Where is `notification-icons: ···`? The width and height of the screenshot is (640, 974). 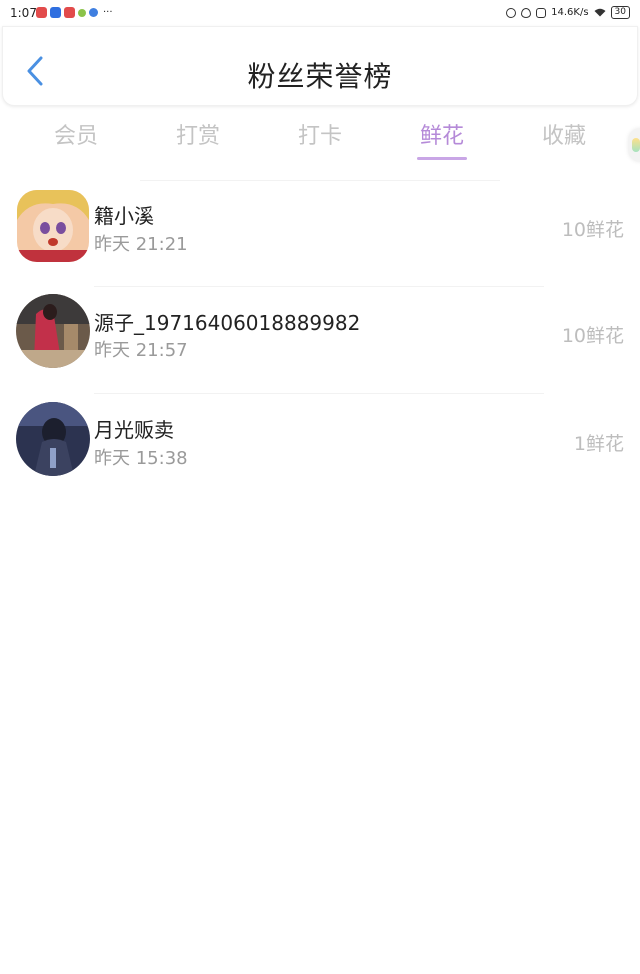
notification-icons: ··· is located at coordinates (74, 12).